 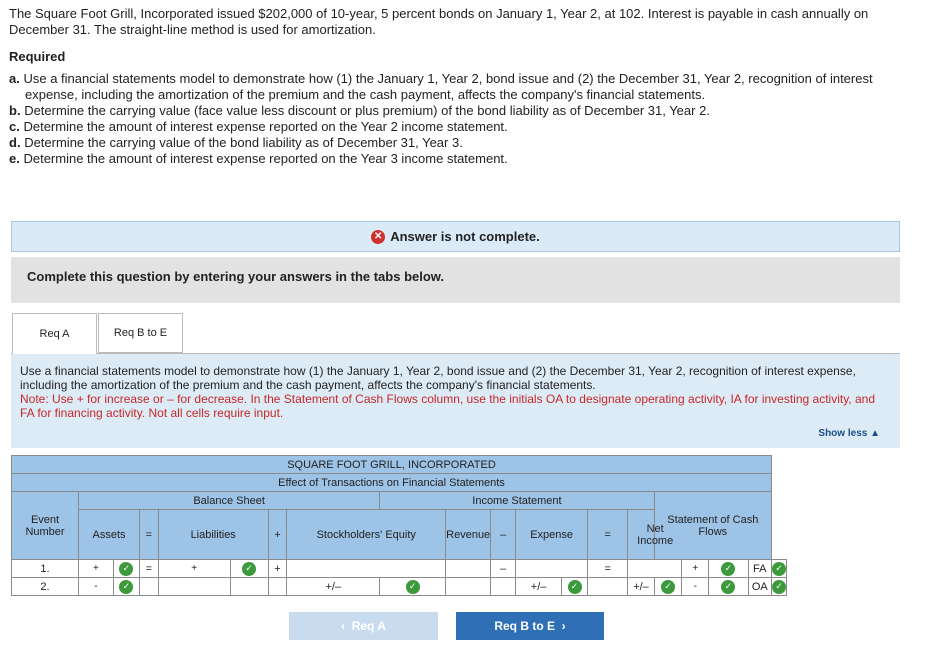 What do you see at coordinates (277, 534) in the screenshot?
I see `col-plus: +` at bounding box center [277, 534].